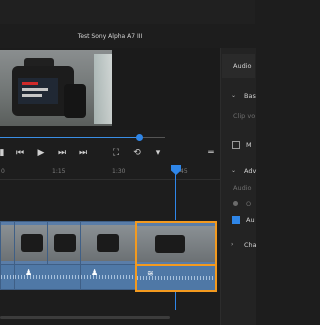 The width and height of the screenshot is (320, 325). Describe the element at coordinates (59, 171) in the screenshot. I see `ruler-label: 1:15` at that location.